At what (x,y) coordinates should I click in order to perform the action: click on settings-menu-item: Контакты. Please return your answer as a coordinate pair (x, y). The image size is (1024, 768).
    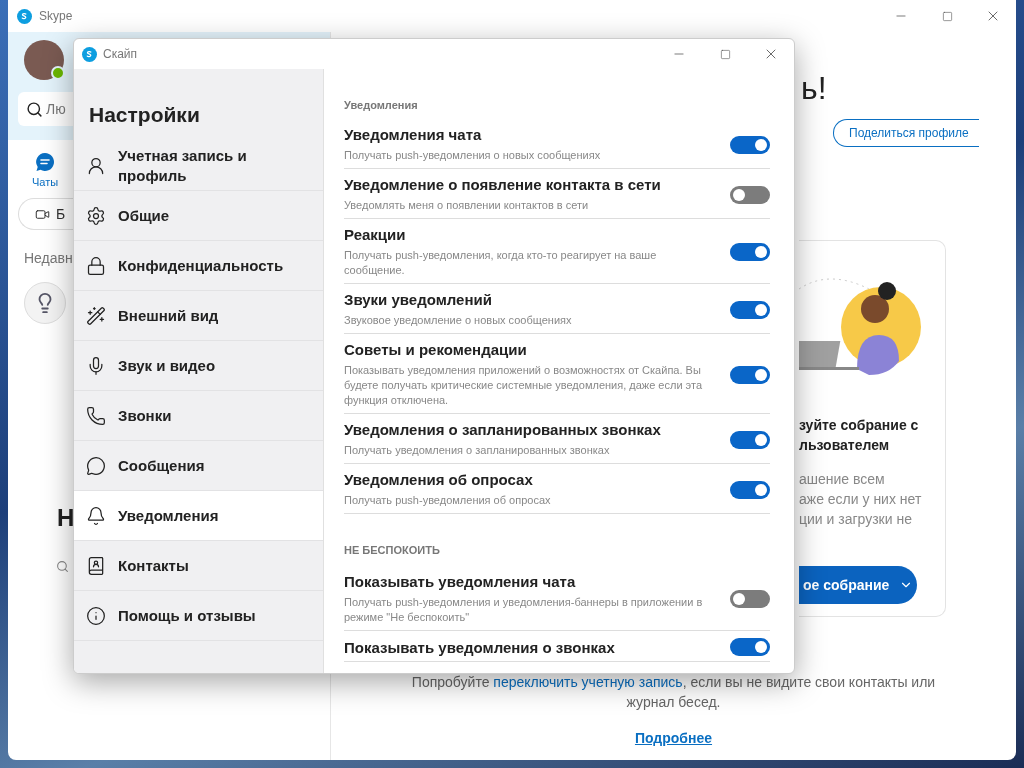
    Looking at the image, I should click on (198, 566).